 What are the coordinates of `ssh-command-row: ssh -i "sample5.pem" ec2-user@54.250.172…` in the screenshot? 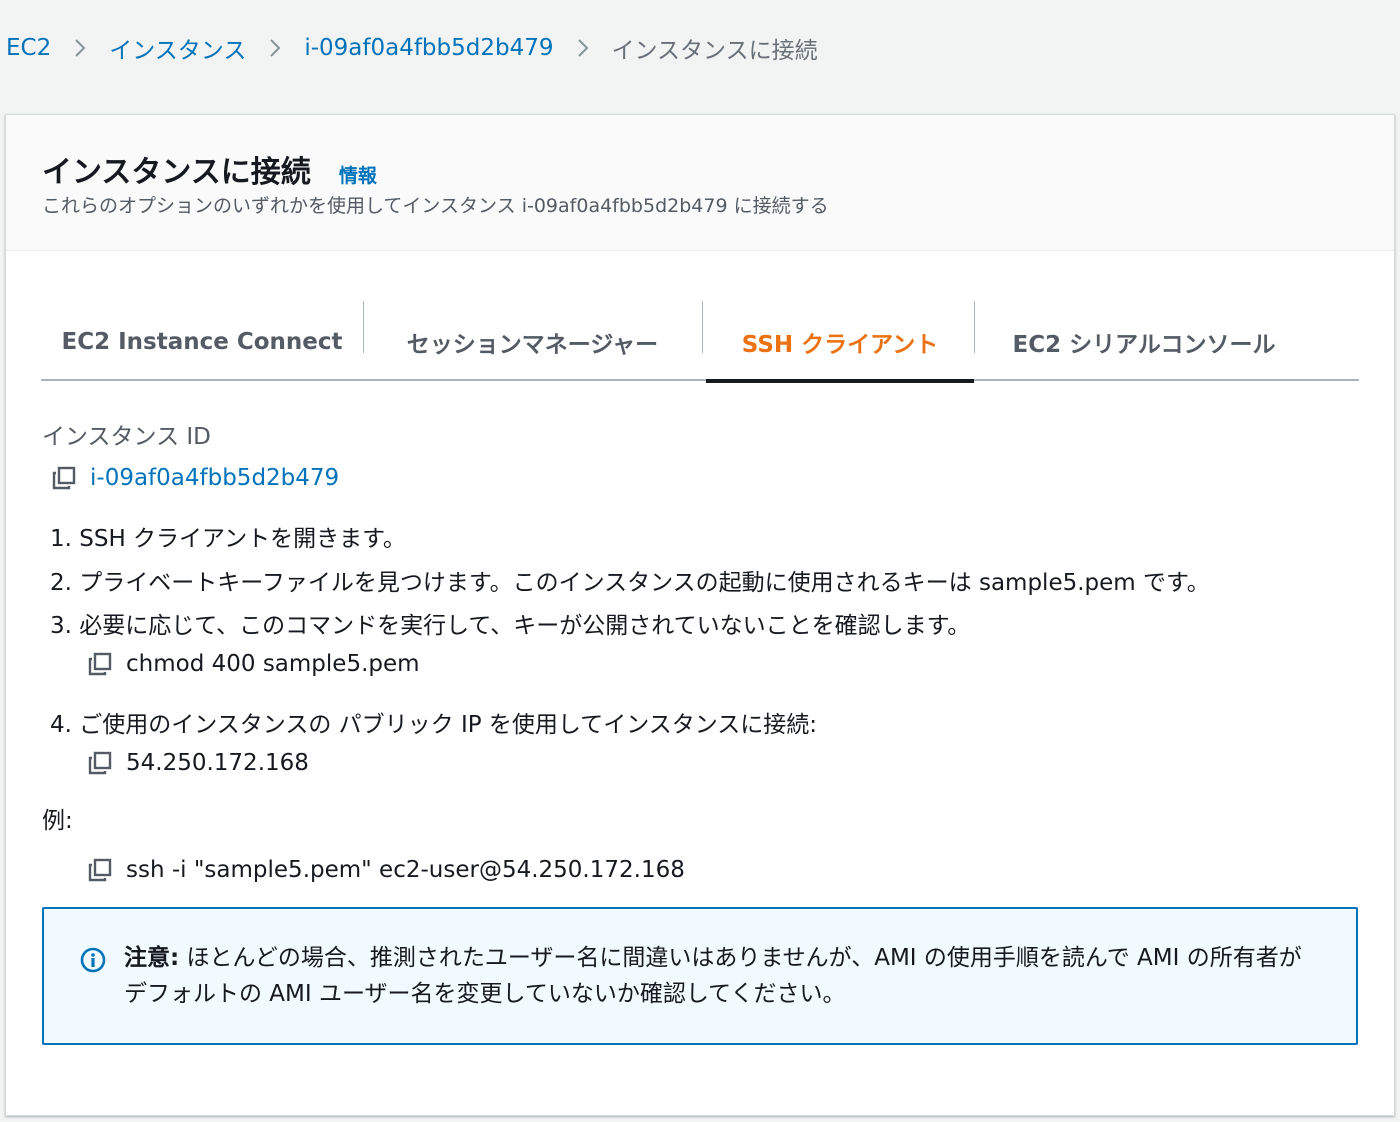 It's located at (386, 870).